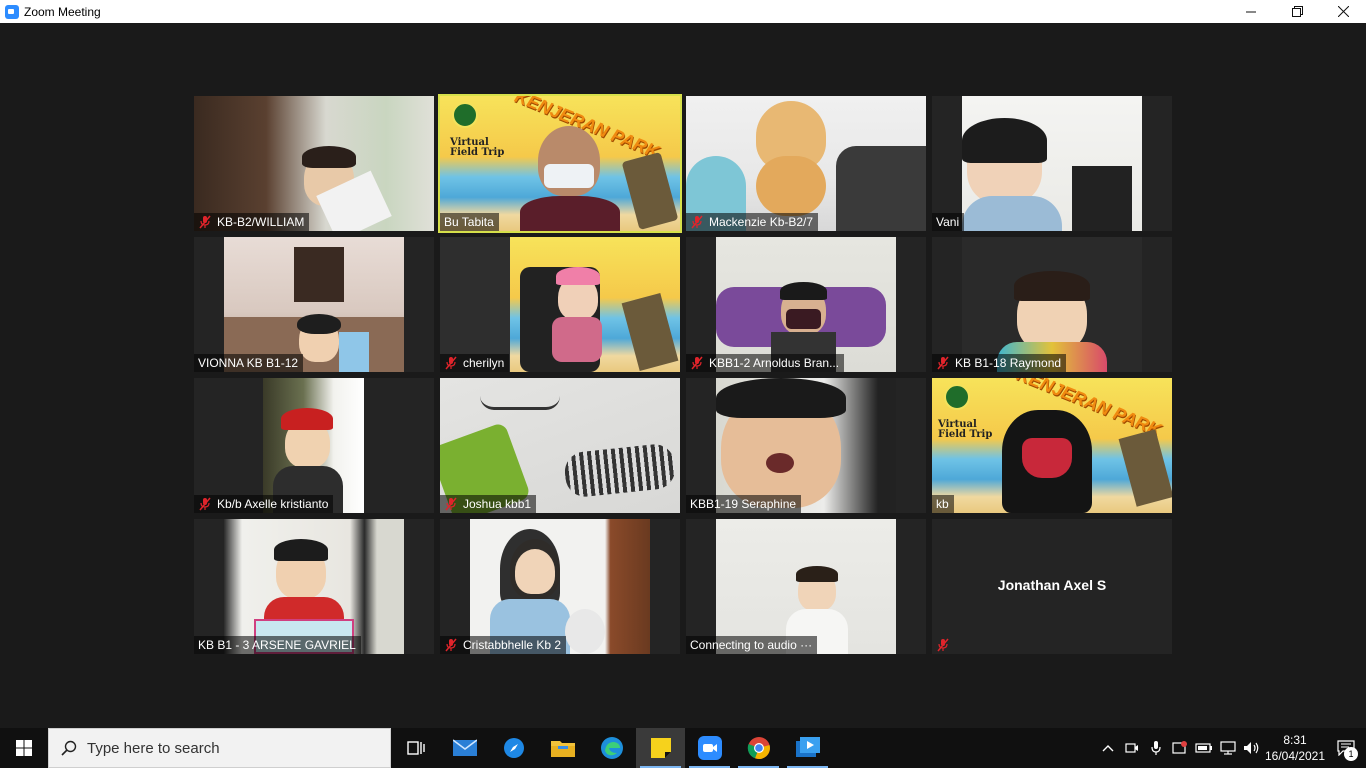  I want to click on taskbar-chrome-browser, so click(758, 748).